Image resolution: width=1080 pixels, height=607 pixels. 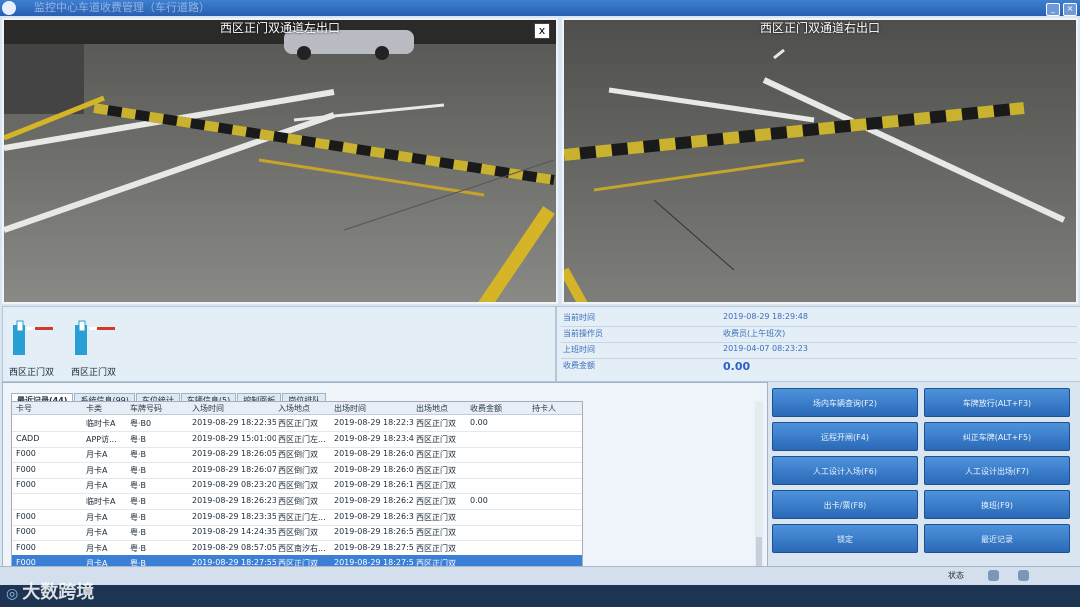 What do you see at coordinates (544, 408) in the screenshot?
I see `column-header: 持卡人` at bounding box center [544, 408].